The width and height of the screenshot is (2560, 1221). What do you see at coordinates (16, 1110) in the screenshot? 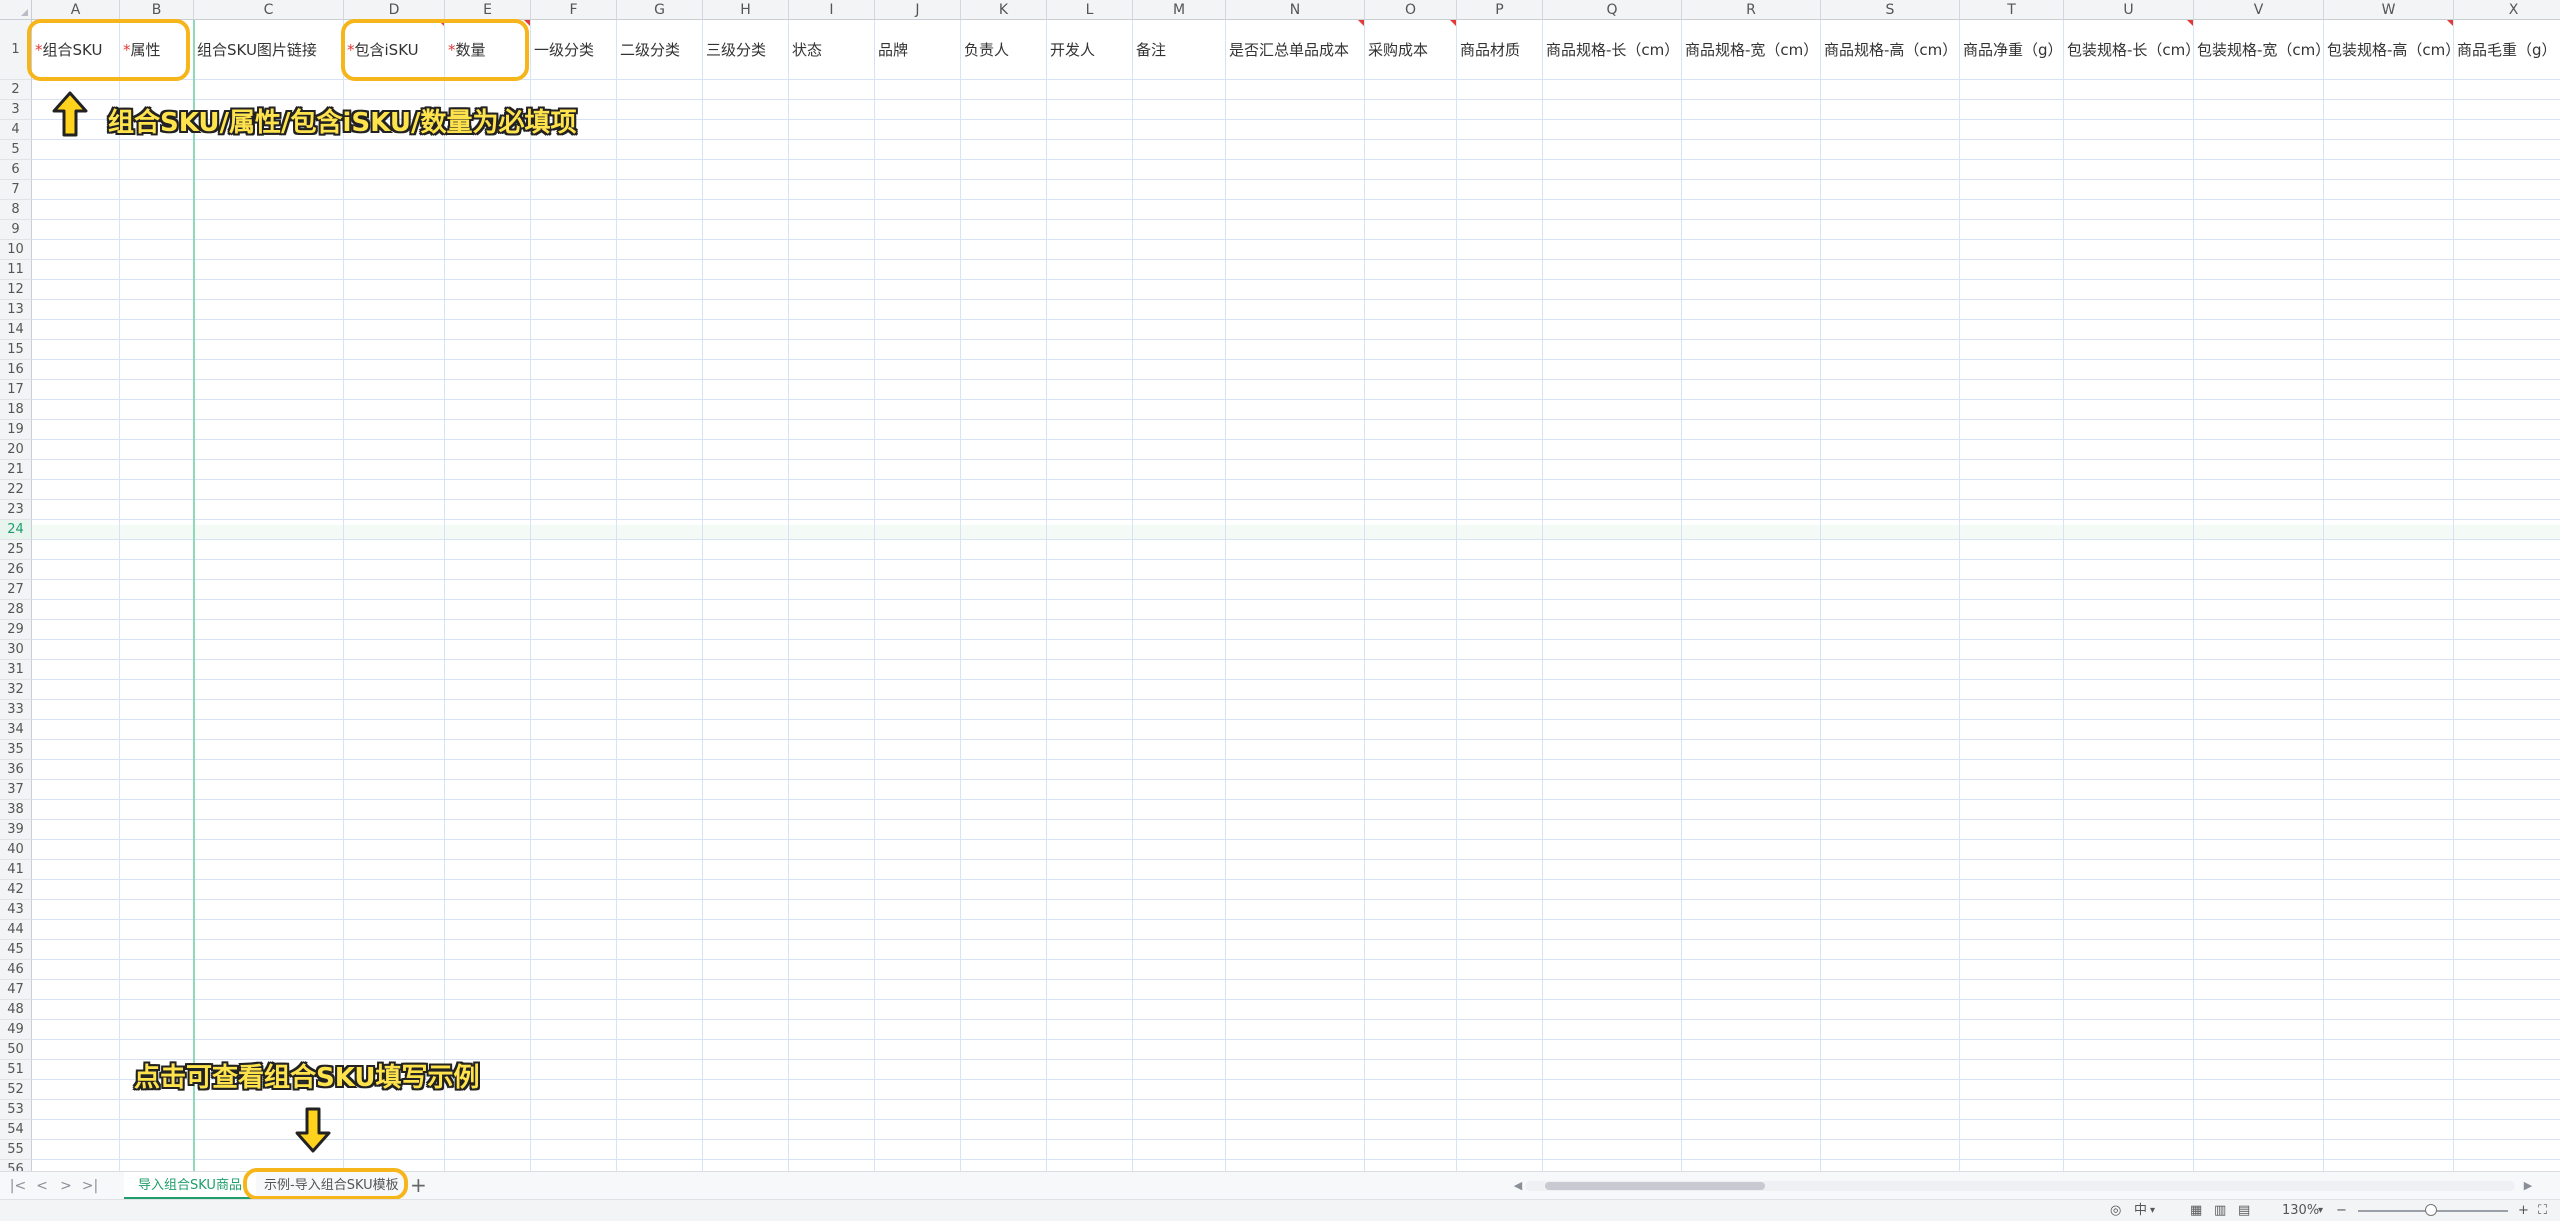
I see `row-header-53: 53` at bounding box center [16, 1110].